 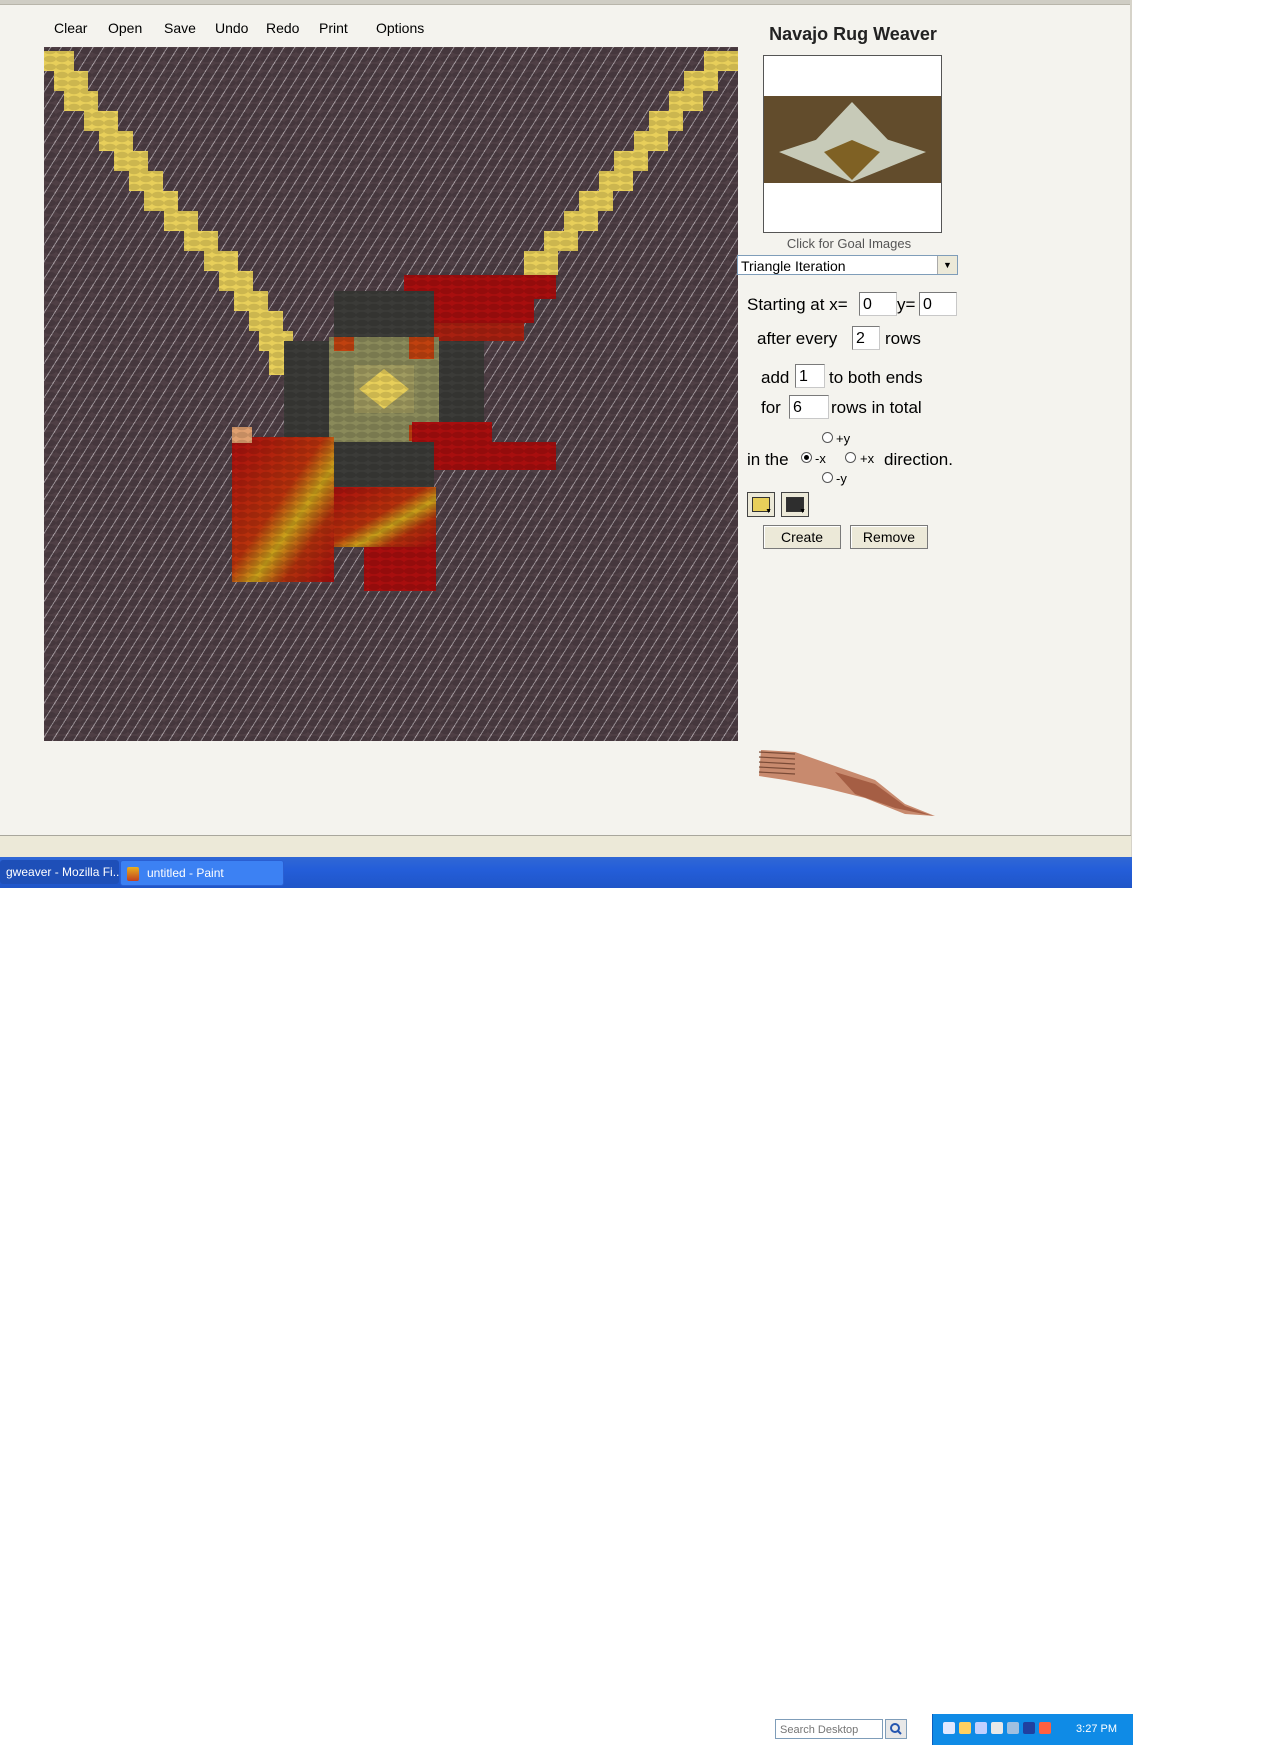 What do you see at coordinates (809, 407) in the screenshot?
I see `for-input` at bounding box center [809, 407].